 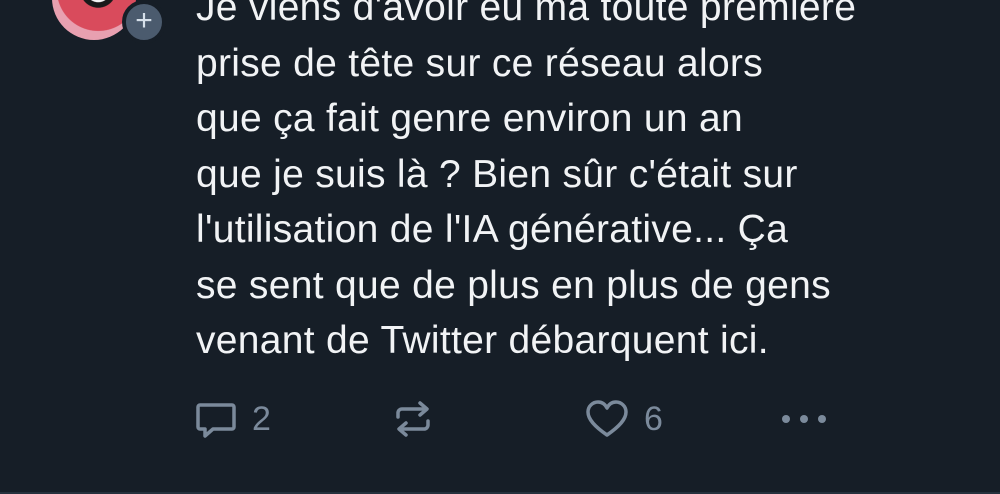 I want to click on more-options-button, so click(x=804, y=419).